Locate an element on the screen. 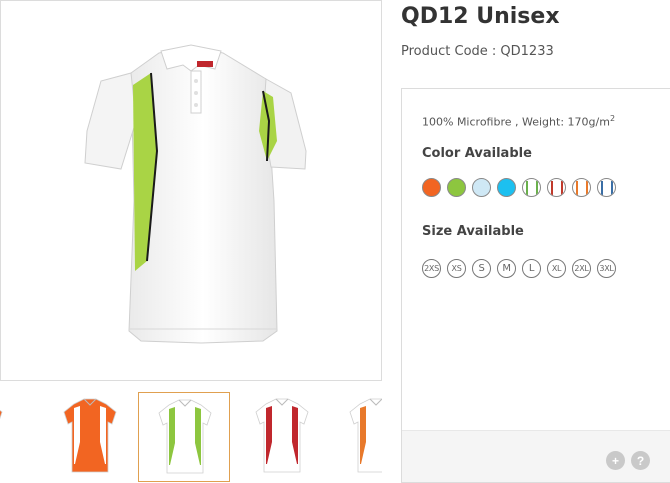  color-swatch-orange is located at coordinates (431, 187).